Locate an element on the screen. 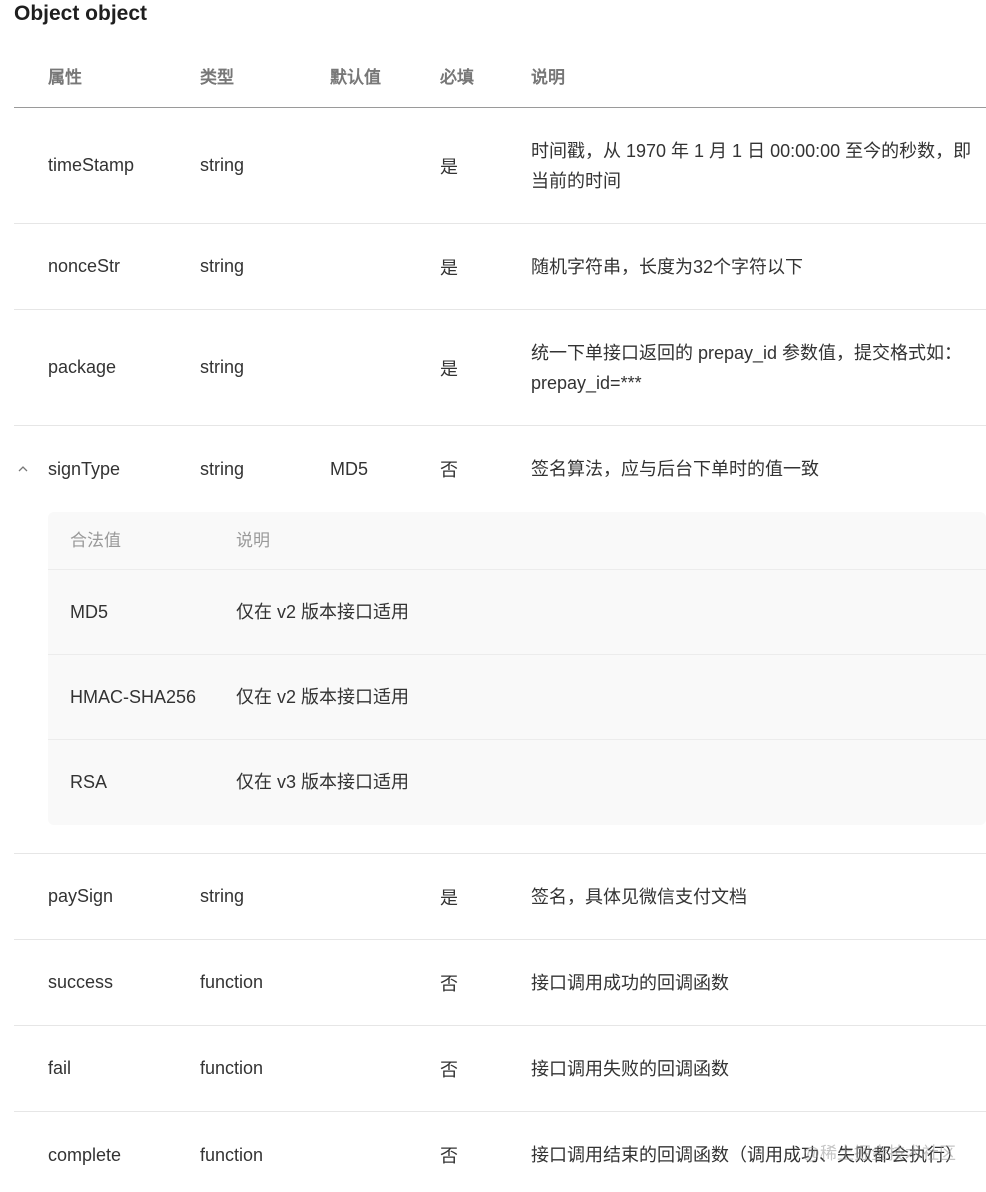 Image resolution: width=986 pixels, height=1192 pixels. table-row: nonceStr string 是 随机字符串，长度为32个字符以下 is located at coordinates (500, 267).